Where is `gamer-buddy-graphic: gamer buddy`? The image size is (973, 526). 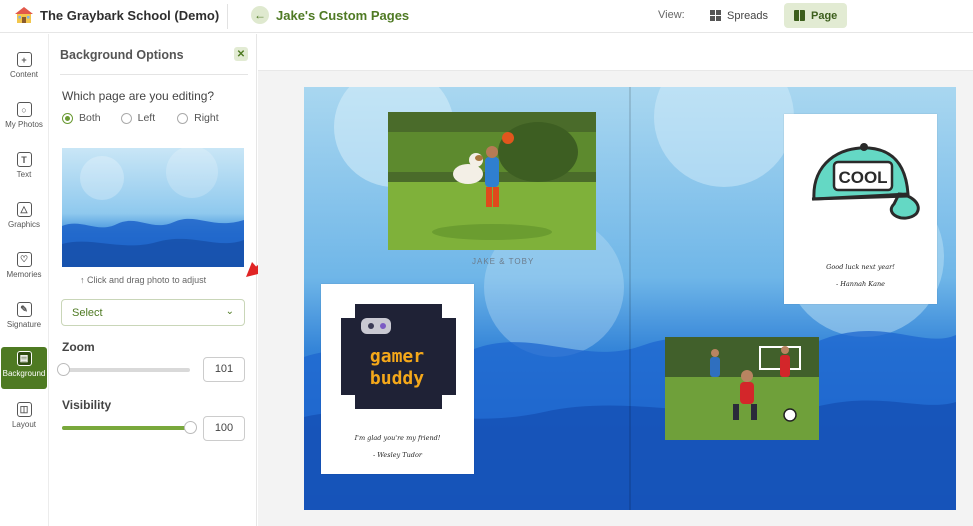 gamer-buddy-graphic: gamer buddy is located at coordinates (398, 356).